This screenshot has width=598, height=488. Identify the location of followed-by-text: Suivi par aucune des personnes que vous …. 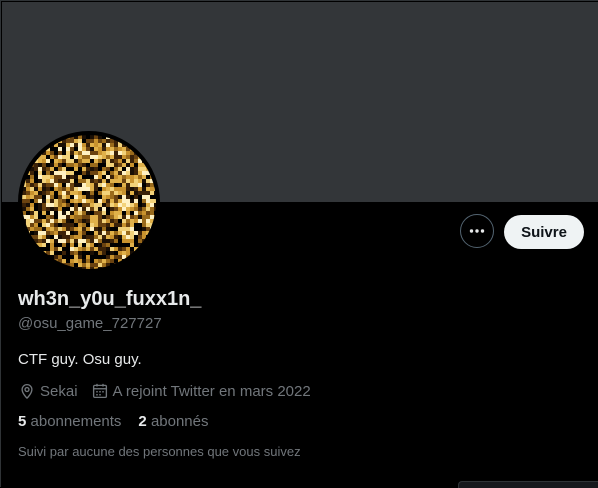
(159, 451).